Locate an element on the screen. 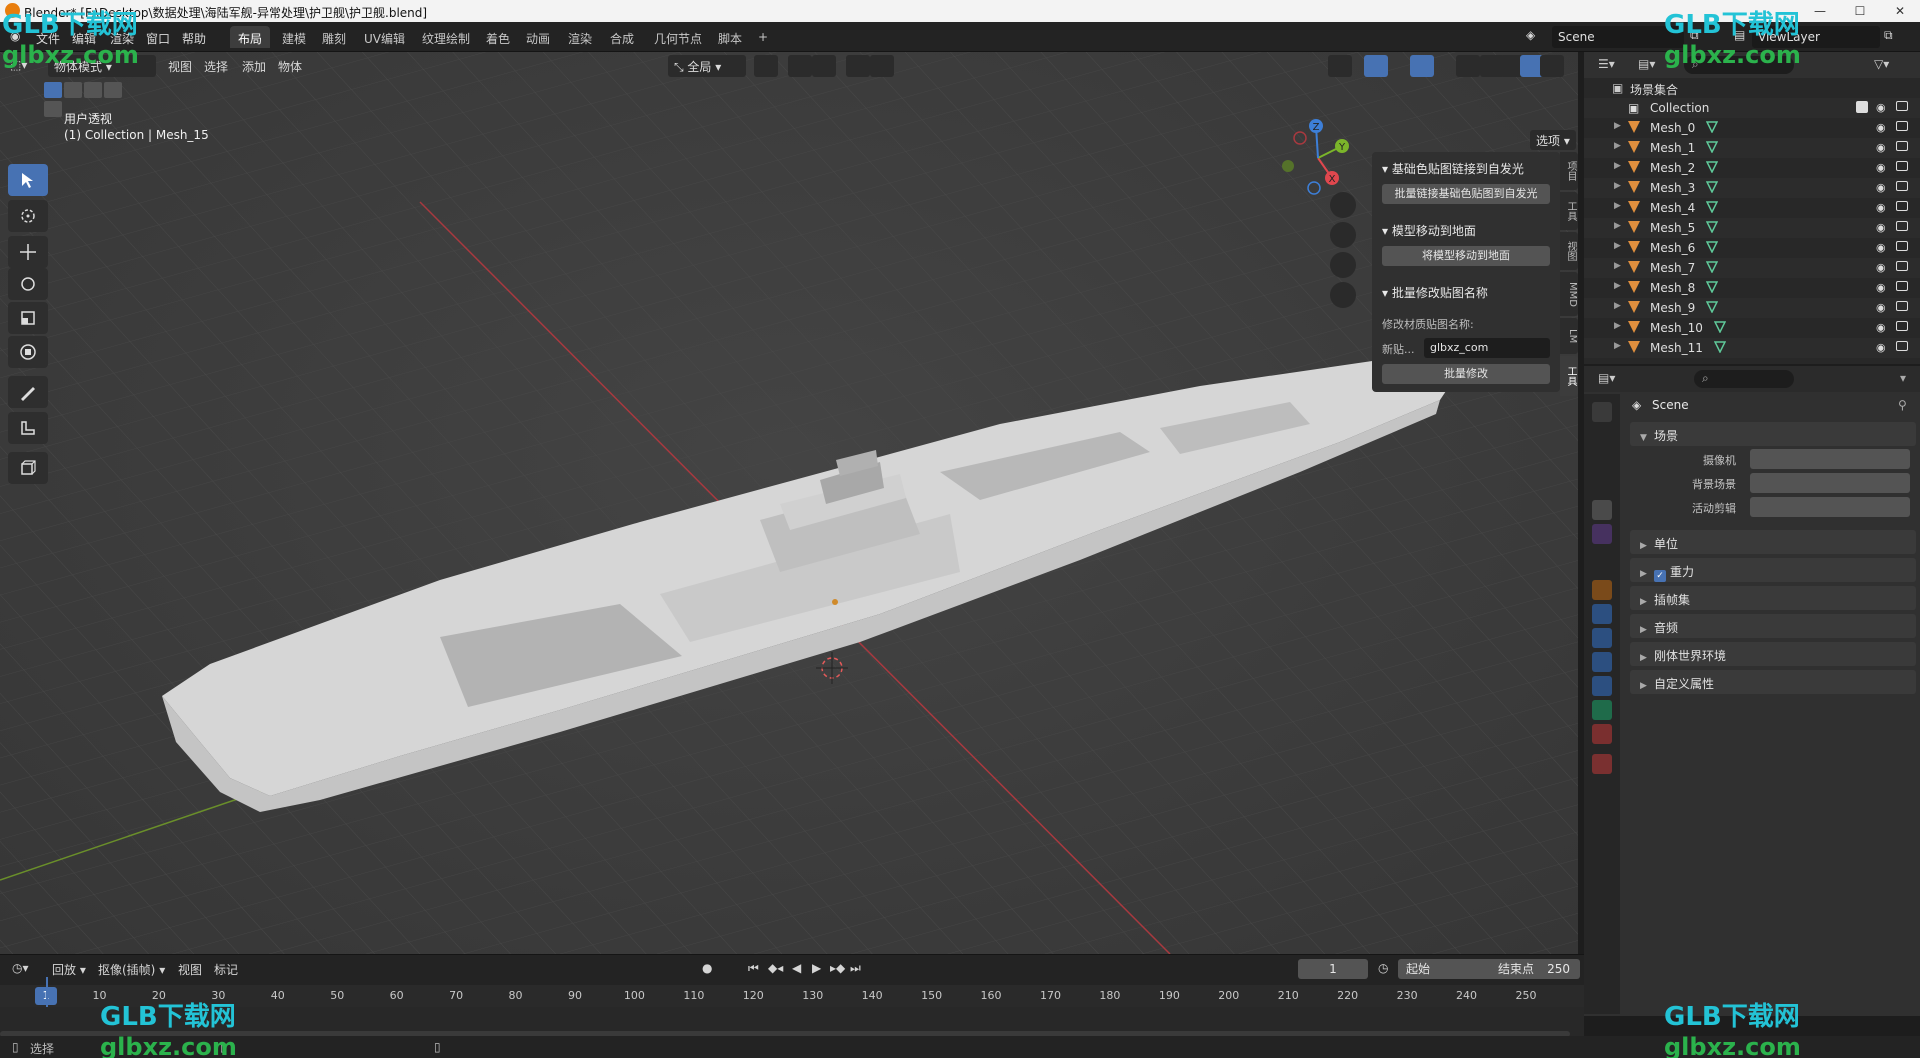 The image size is (1920, 1058). select-new-icon is located at coordinates (53, 90).